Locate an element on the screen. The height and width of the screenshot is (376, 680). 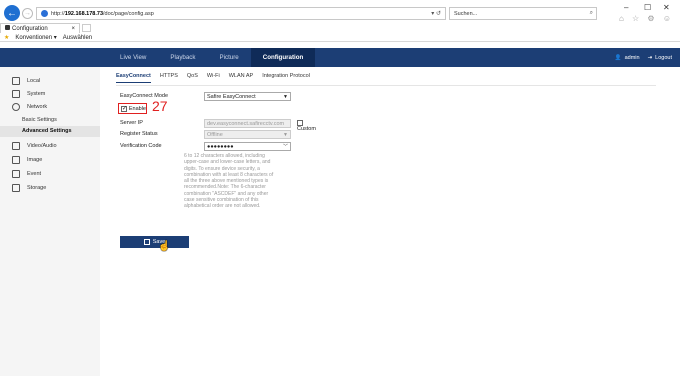
maximize-button: ☐ is located at coordinates (647, 7).